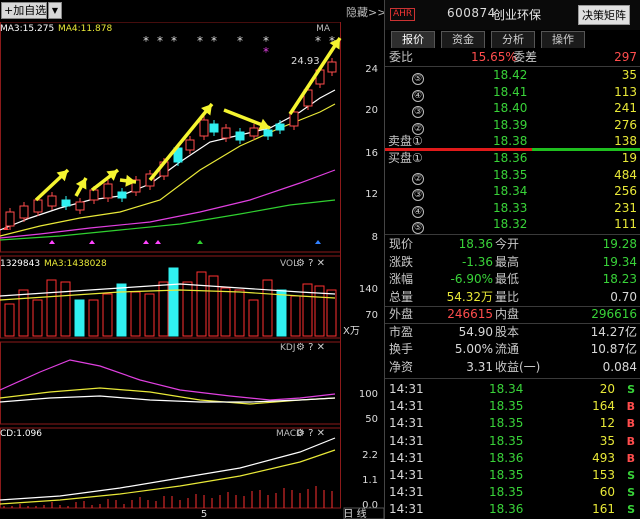 This screenshot has width=640, height=519. I want to click on level-circle: ⑤, so click(418, 228).